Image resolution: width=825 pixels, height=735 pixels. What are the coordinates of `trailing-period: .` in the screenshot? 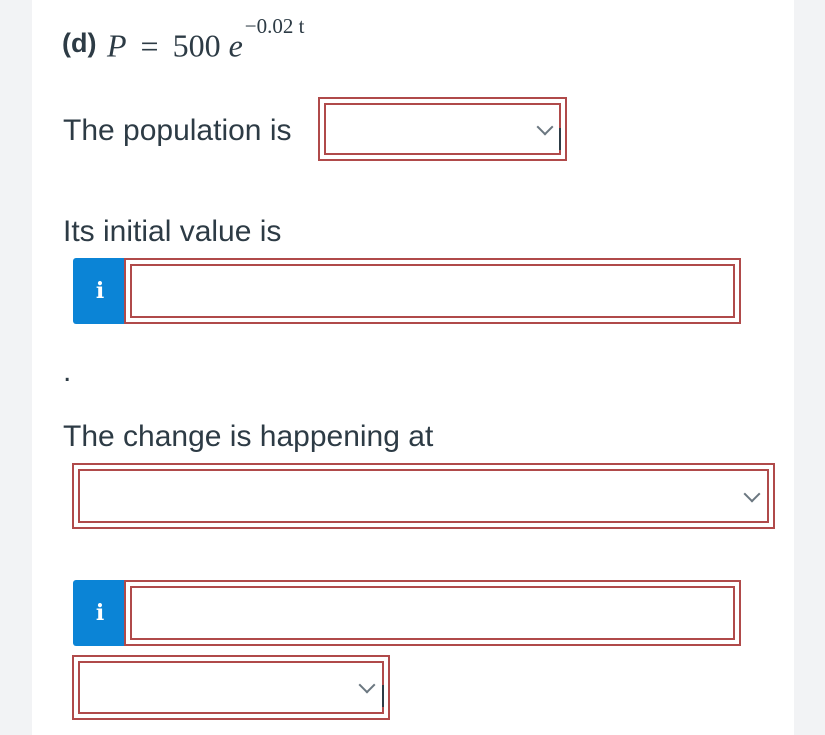 It's located at (67, 371).